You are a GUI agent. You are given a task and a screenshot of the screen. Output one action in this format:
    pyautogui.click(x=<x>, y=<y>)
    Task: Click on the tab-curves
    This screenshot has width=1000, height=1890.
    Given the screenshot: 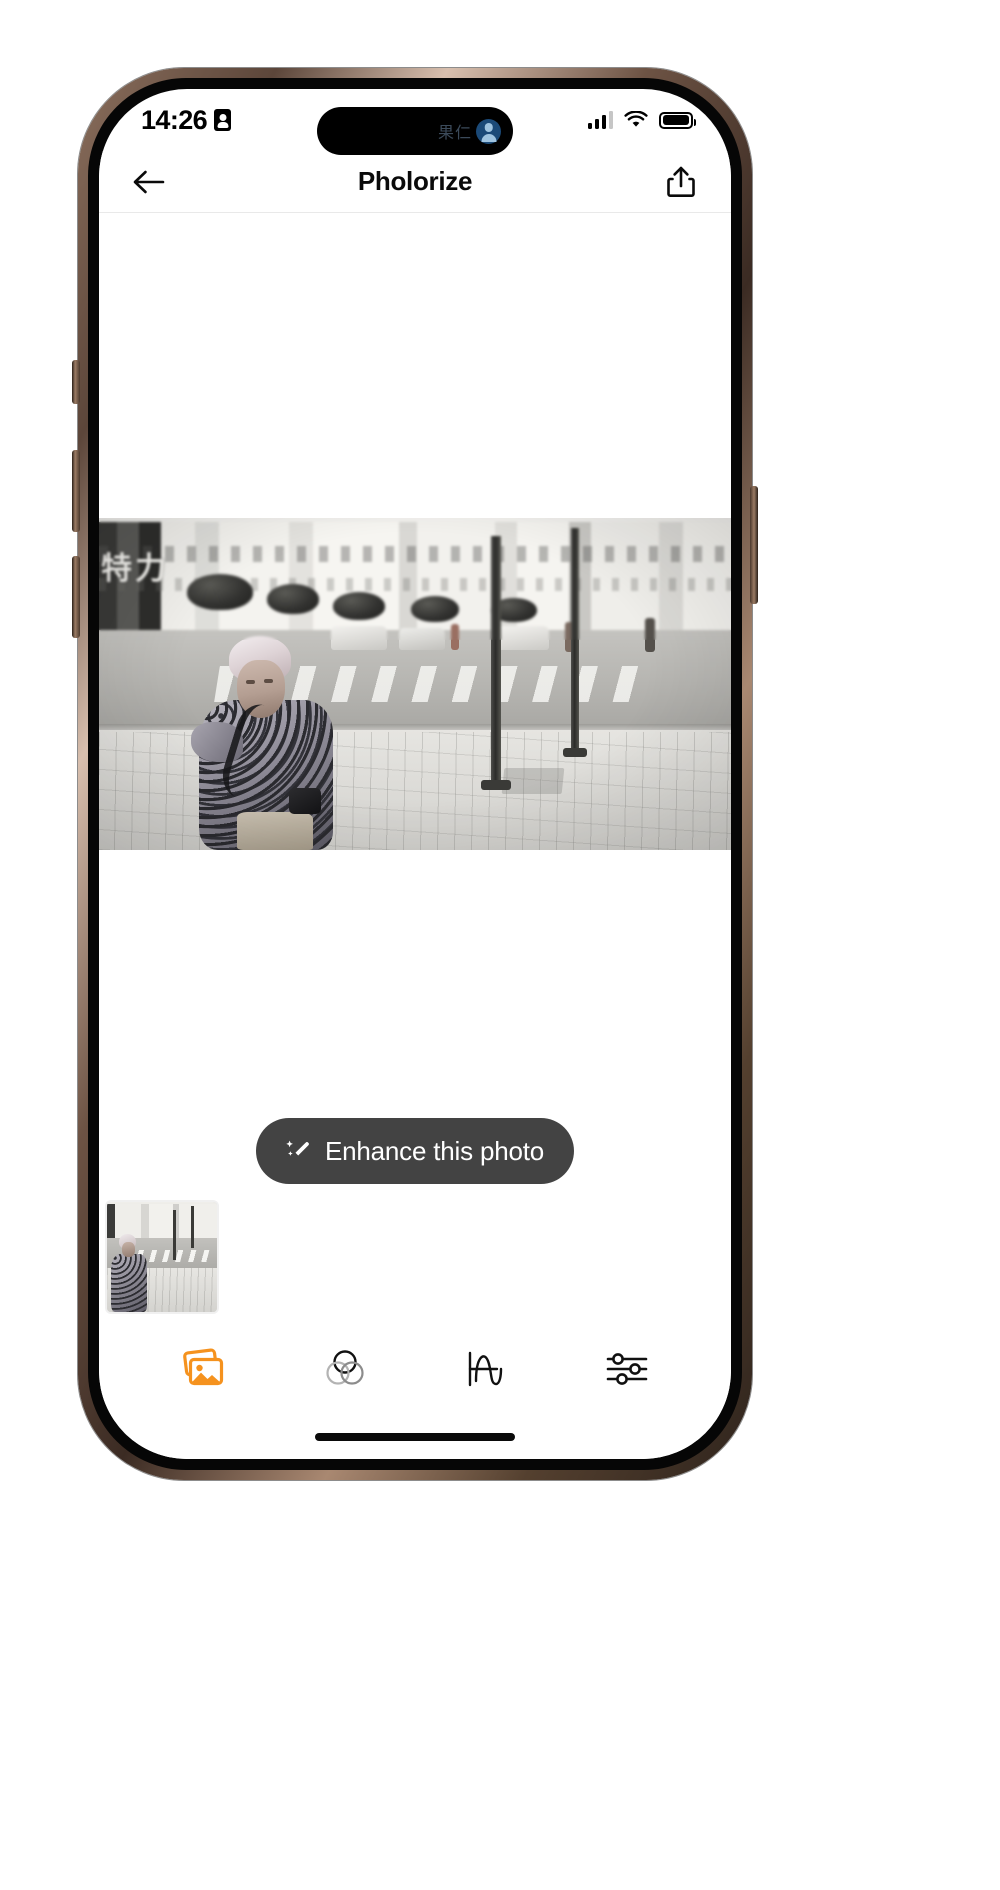 What is the action you would take?
    pyautogui.click(x=485, y=1371)
    